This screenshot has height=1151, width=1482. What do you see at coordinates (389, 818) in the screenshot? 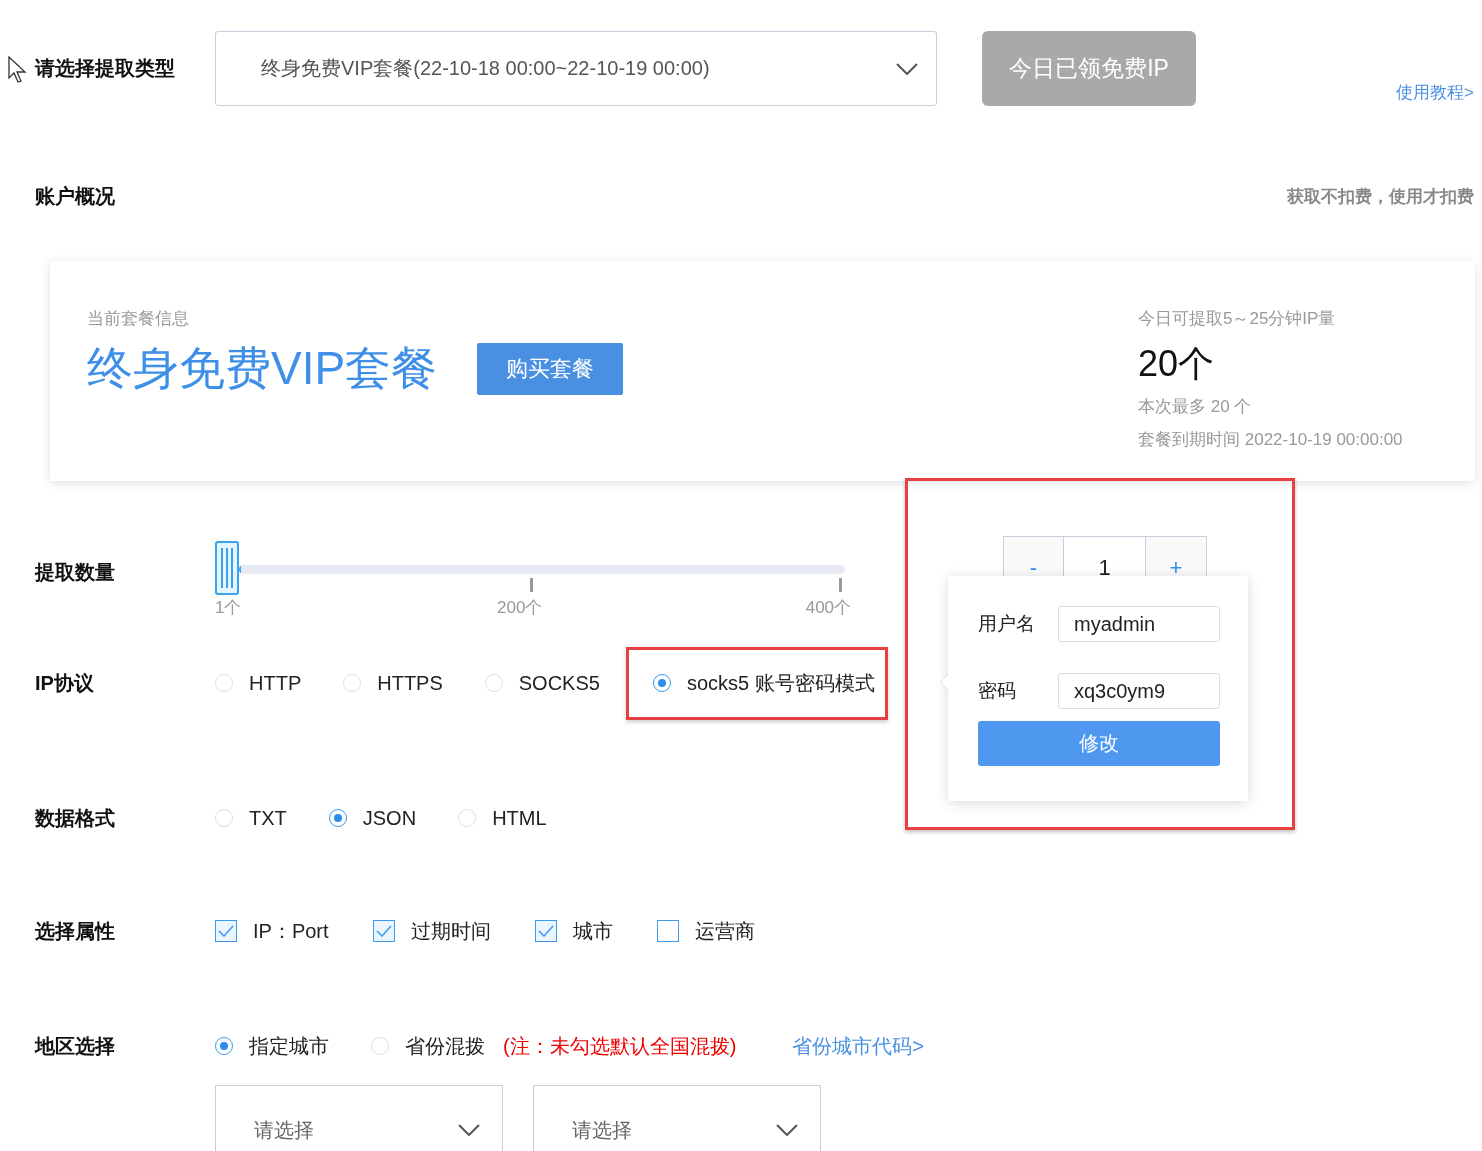
I see `option-label: JSON` at bounding box center [389, 818].